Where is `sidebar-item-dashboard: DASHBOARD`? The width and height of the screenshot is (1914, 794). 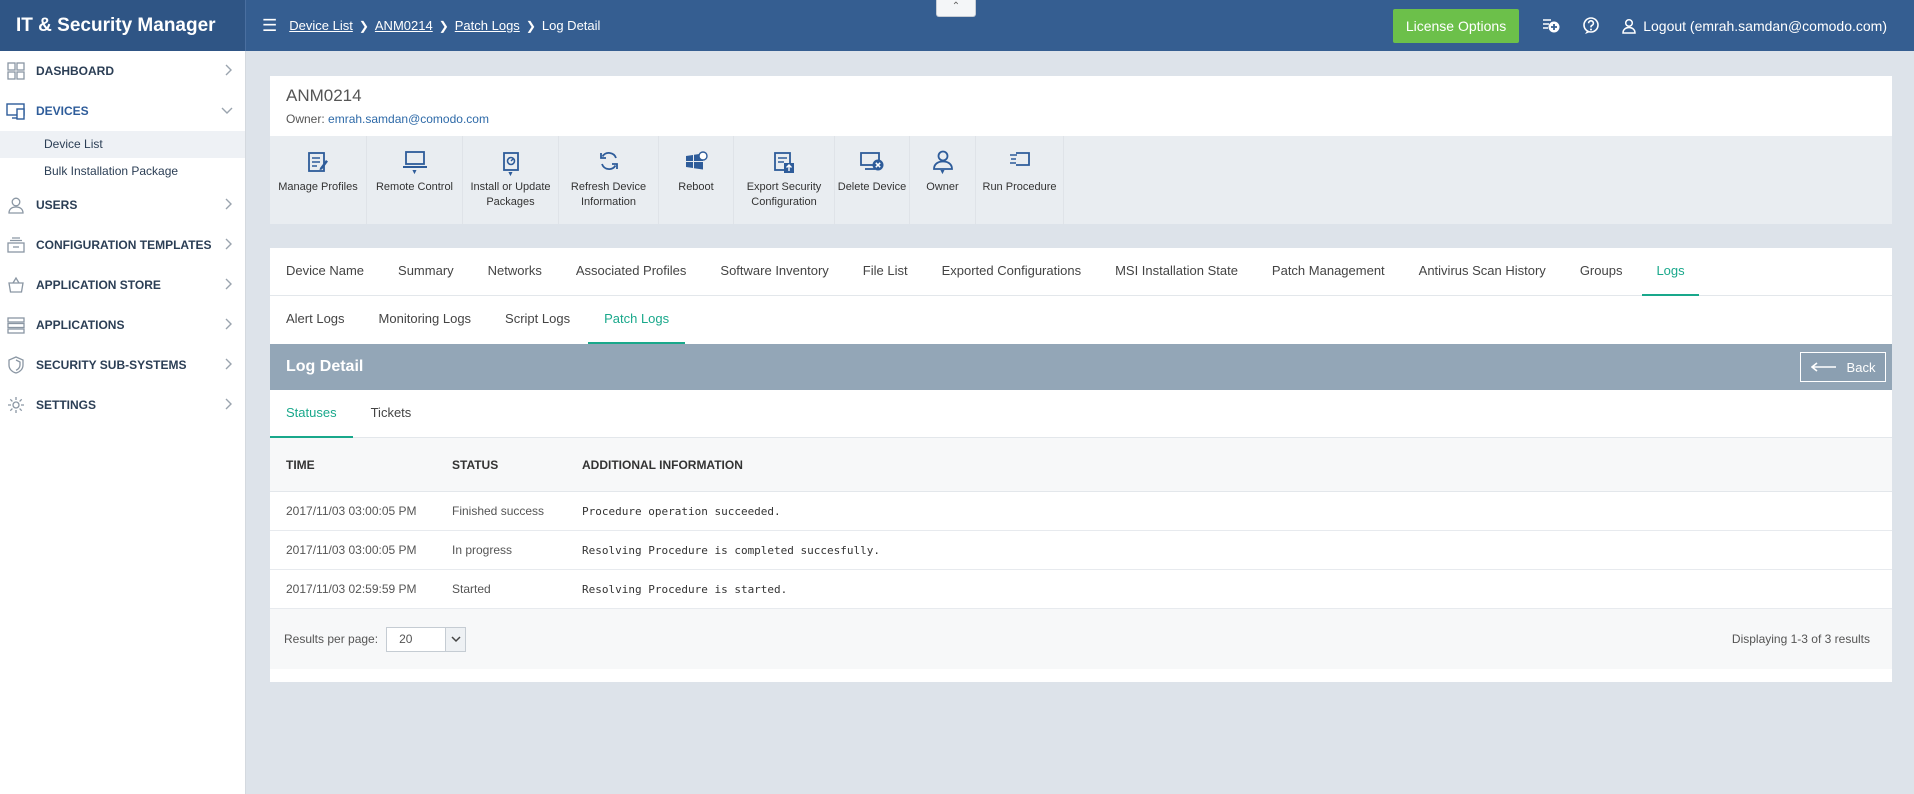 sidebar-item-dashboard: DASHBOARD is located at coordinates (122, 71).